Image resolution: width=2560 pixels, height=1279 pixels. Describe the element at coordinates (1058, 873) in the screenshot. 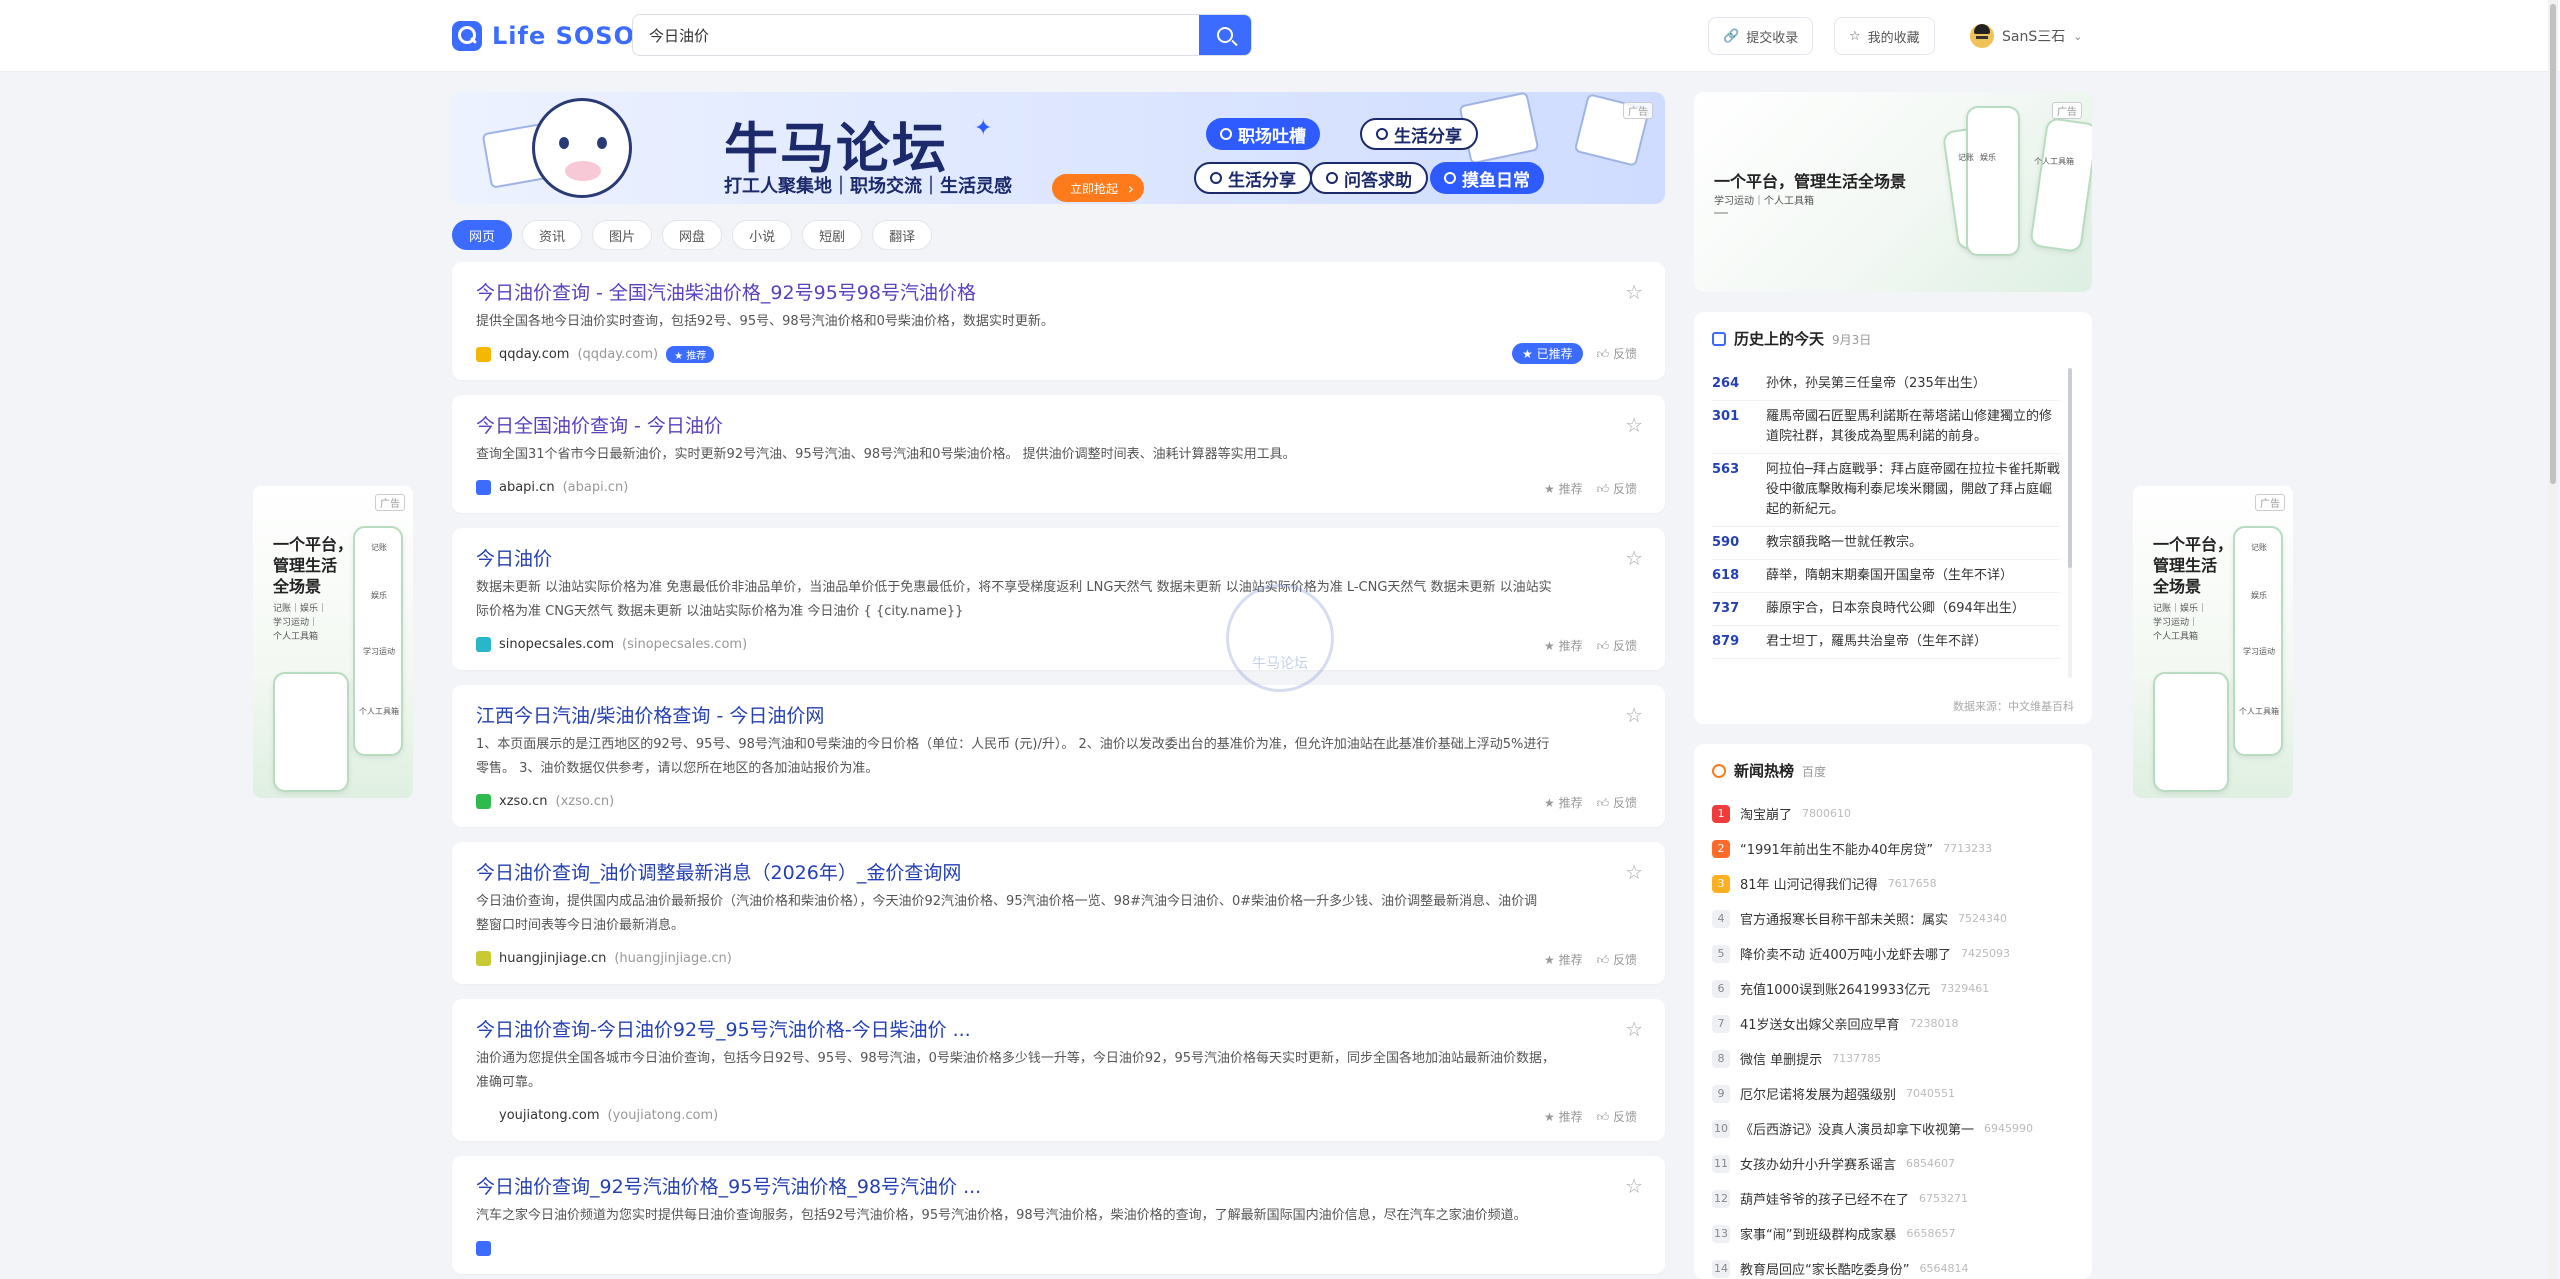

I see `result-title-link: 今日油价查询_油价调整最新消息（2026年）_金价查询网` at that location.